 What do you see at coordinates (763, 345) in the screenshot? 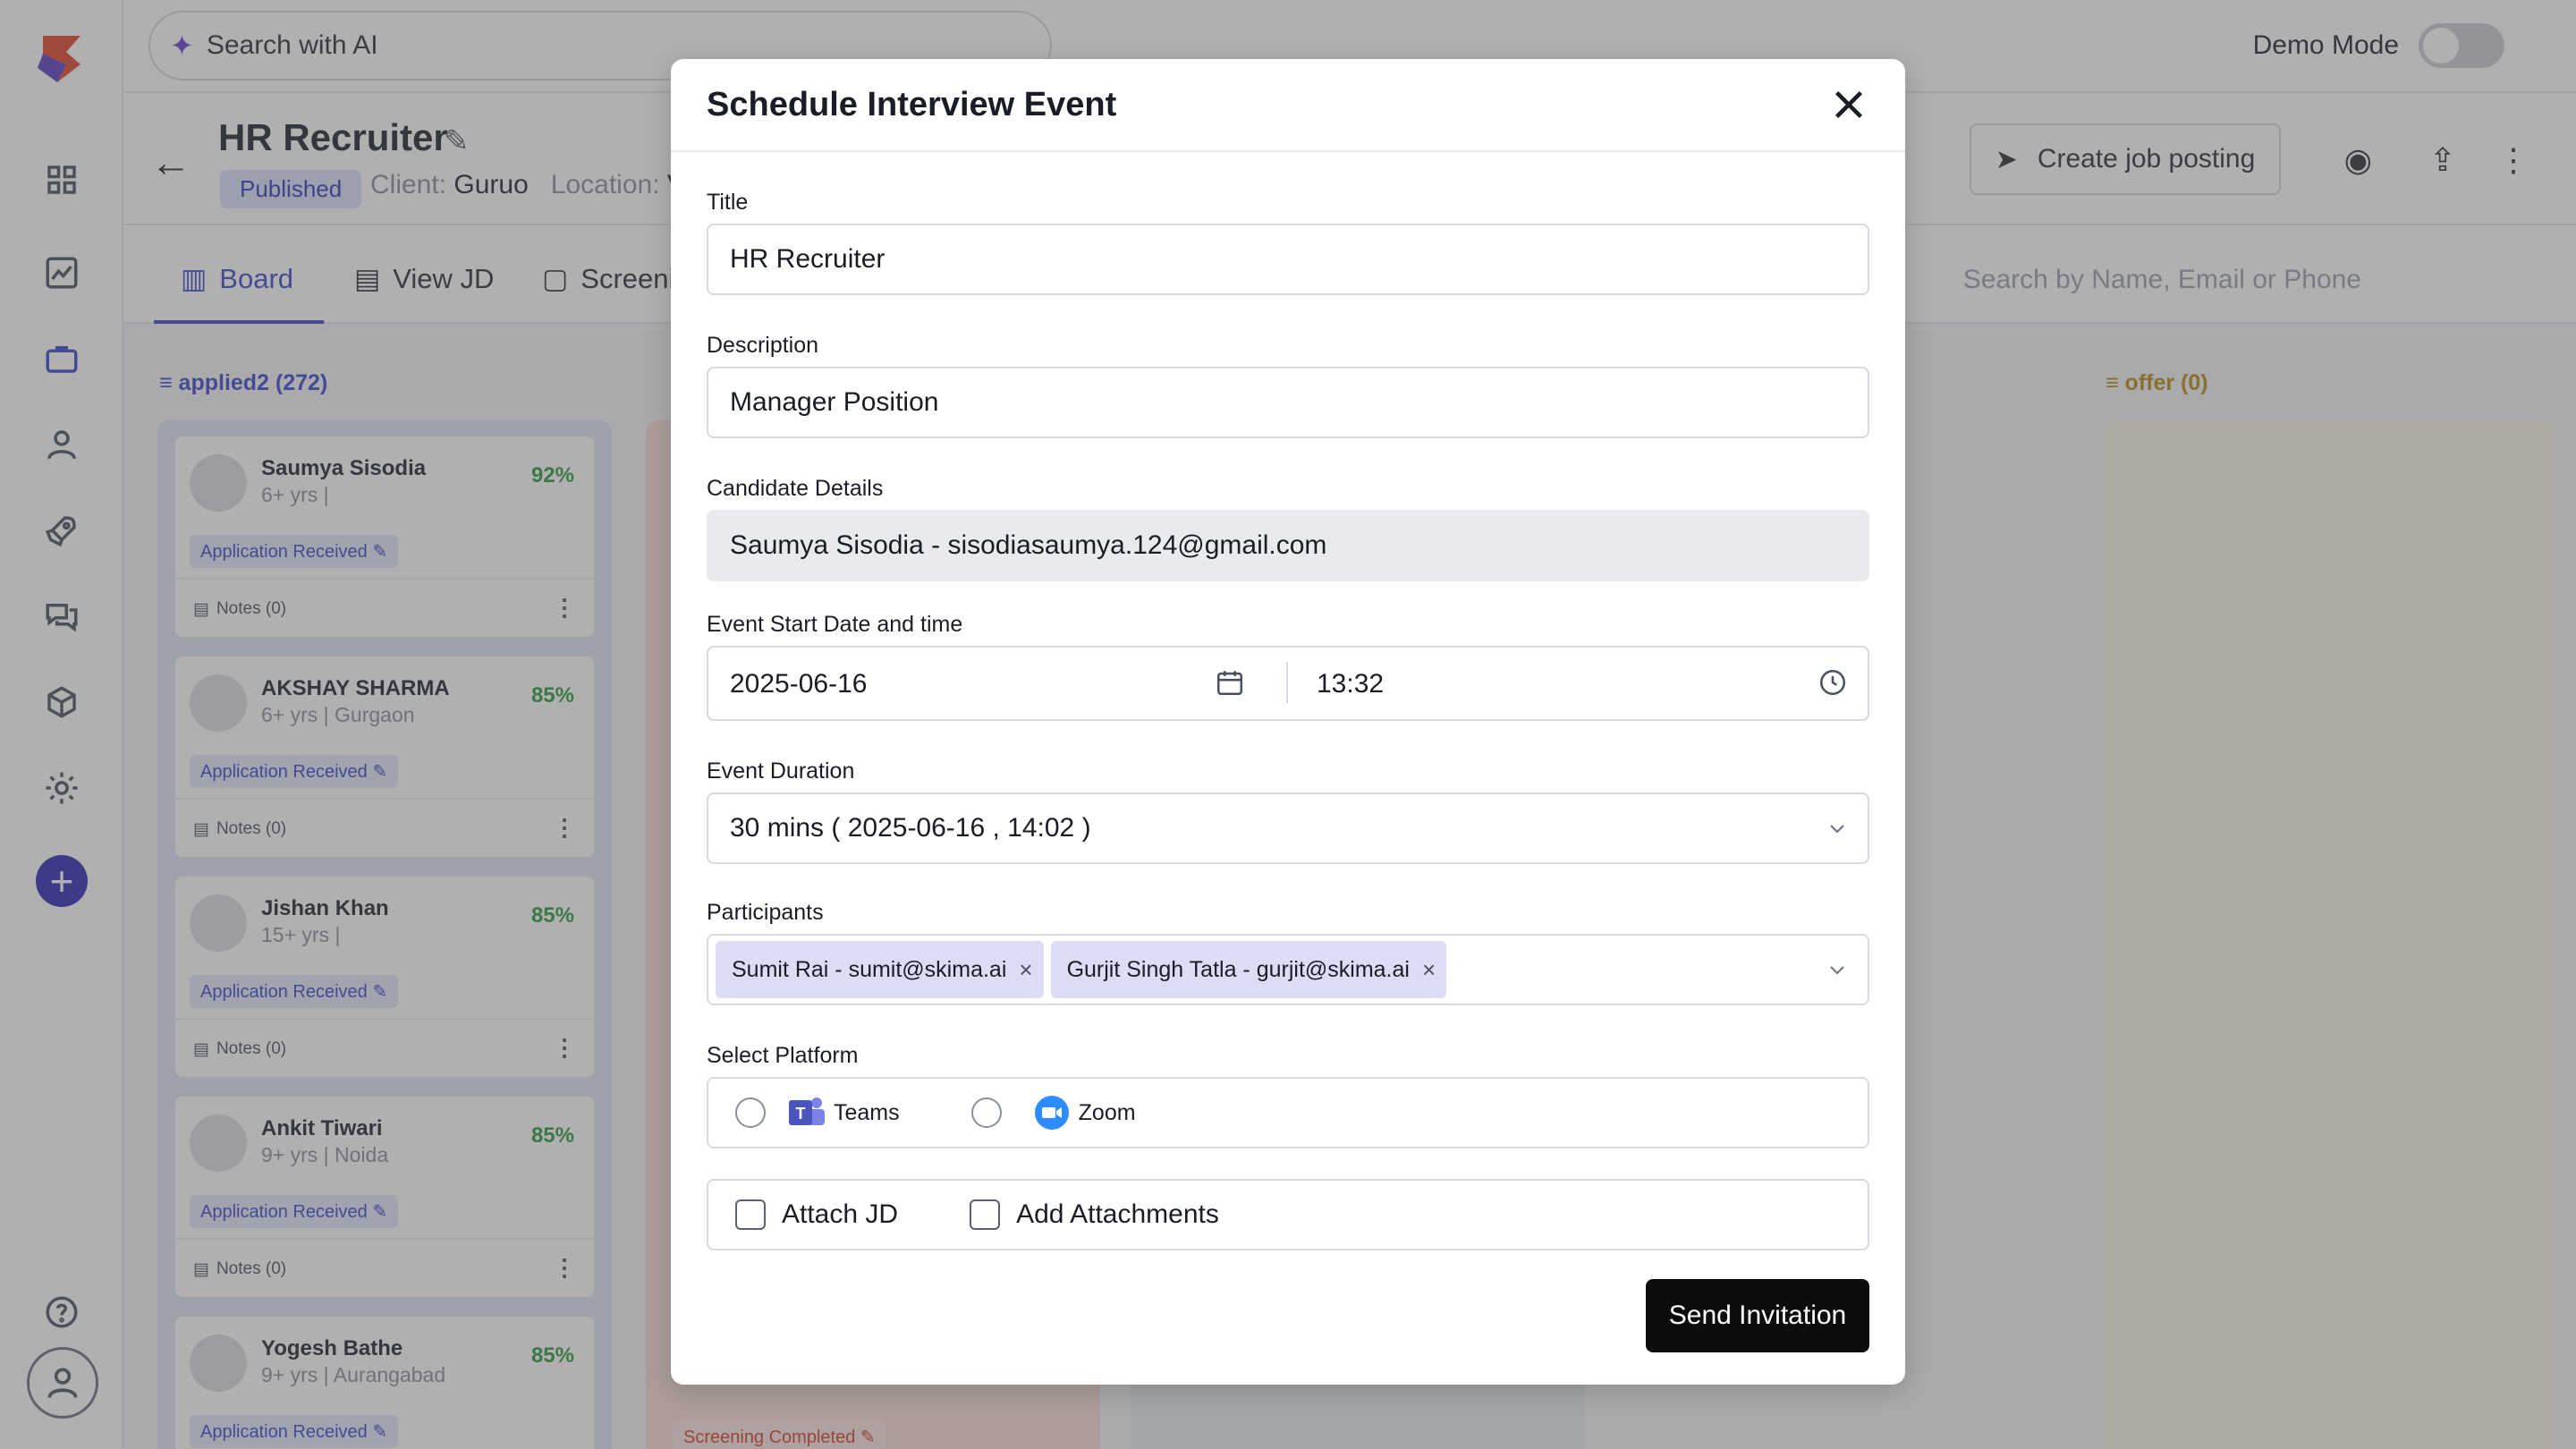
I see `description-label: Description` at bounding box center [763, 345].